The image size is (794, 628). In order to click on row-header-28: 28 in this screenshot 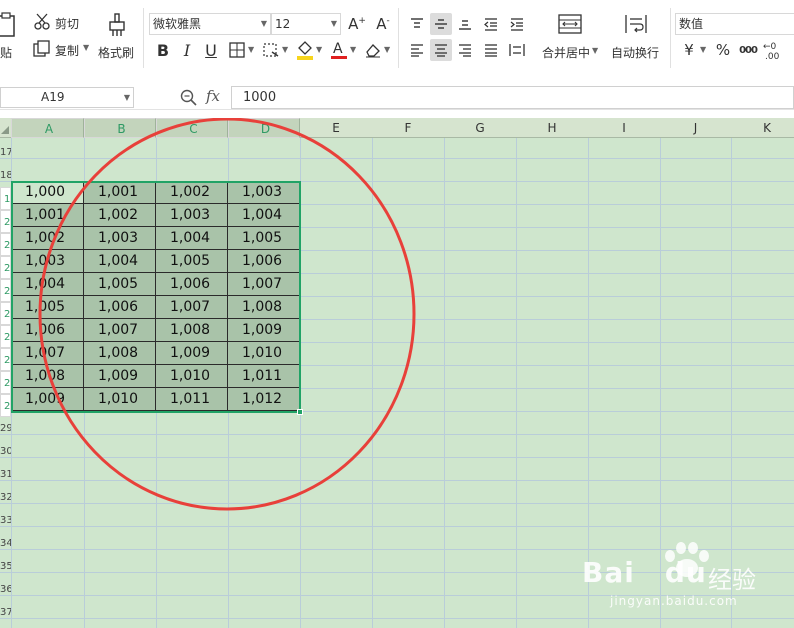, I will do `click(5, 405)`.